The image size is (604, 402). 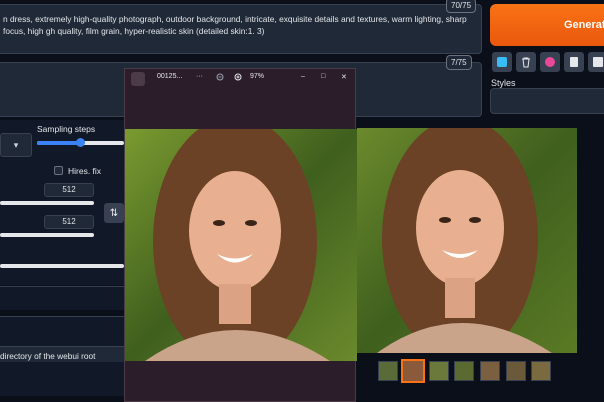 I want to click on zoom-in-icon, so click(x=238, y=78).